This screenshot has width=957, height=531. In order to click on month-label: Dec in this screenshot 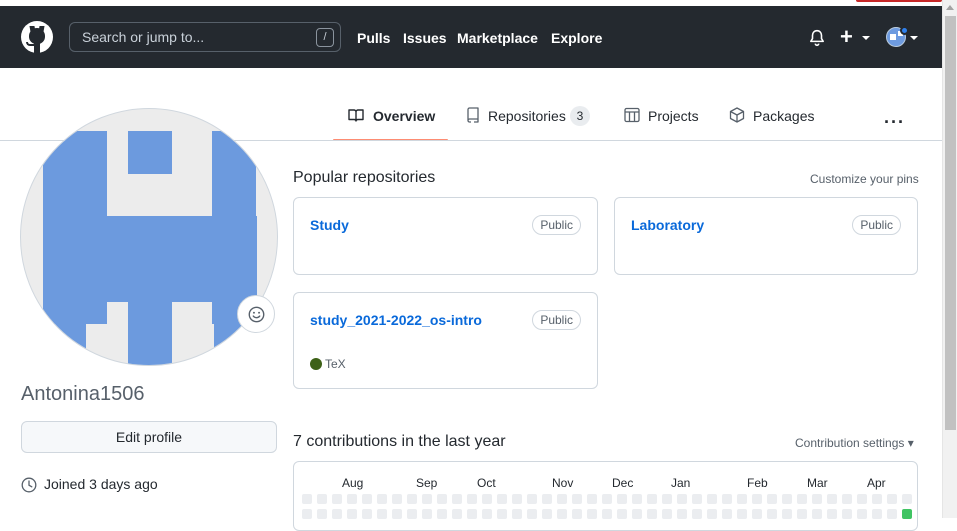, I will do `click(623, 483)`.